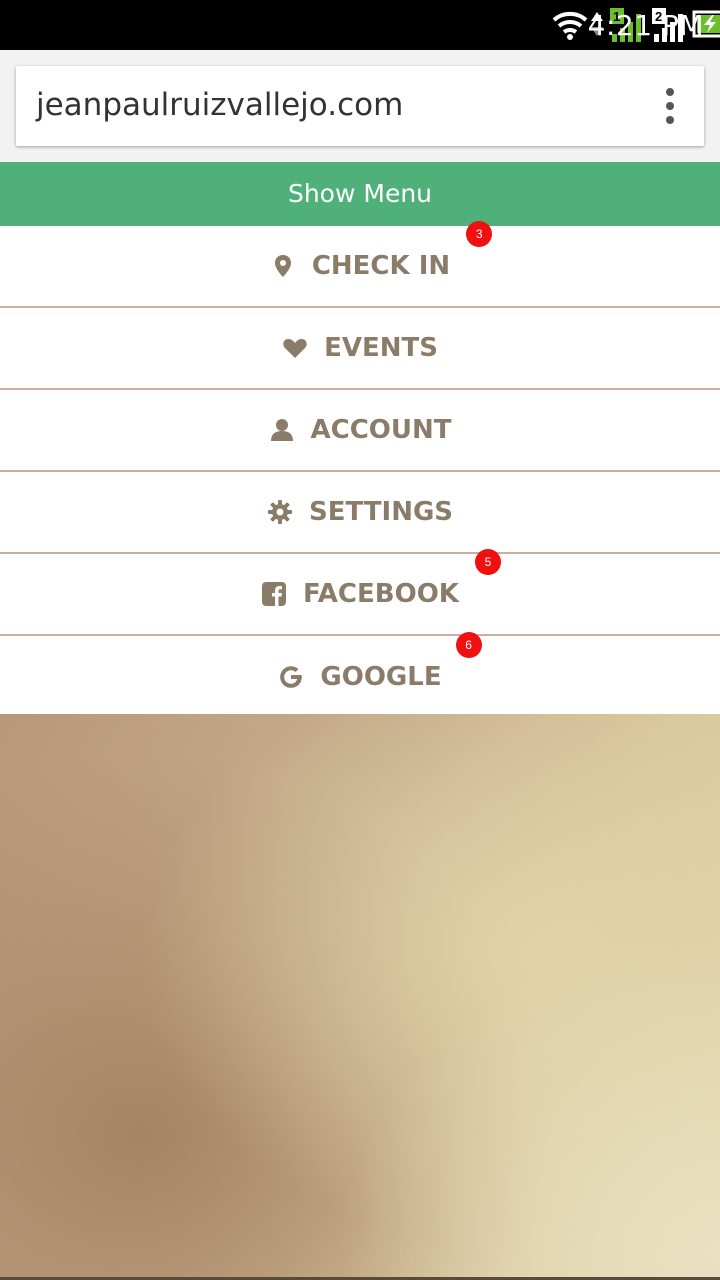  What do you see at coordinates (219, 105) in the screenshot?
I see `url-text: jeanpaulruizvallejo.com` at bounding box center [219, 105].